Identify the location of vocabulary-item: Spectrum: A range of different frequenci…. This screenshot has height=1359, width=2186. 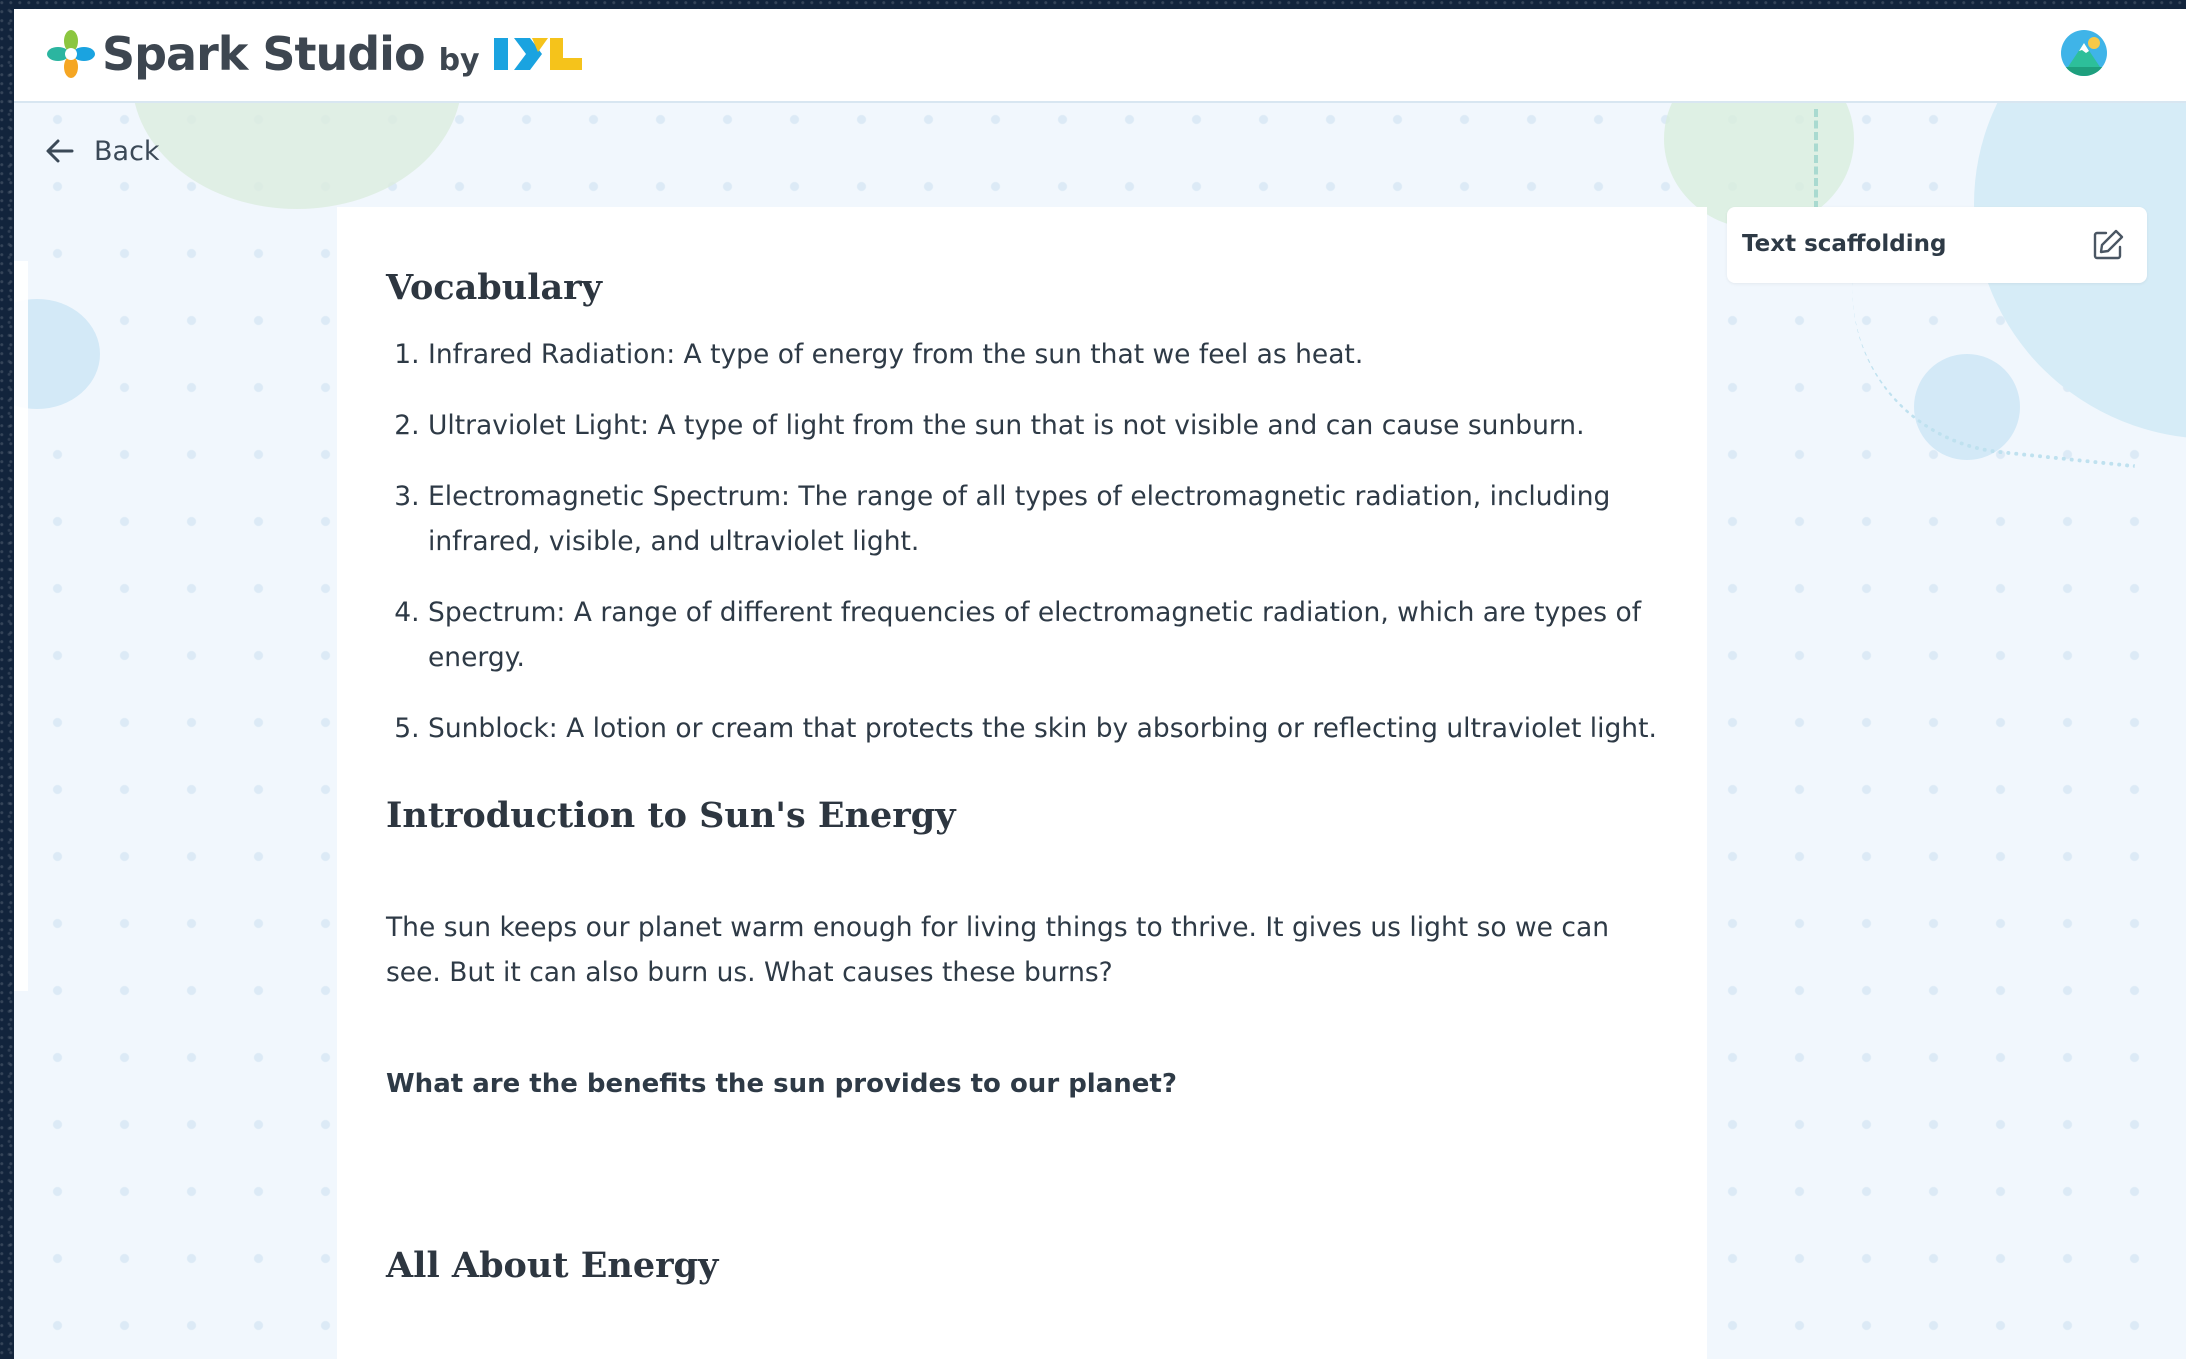
(1048, 635).